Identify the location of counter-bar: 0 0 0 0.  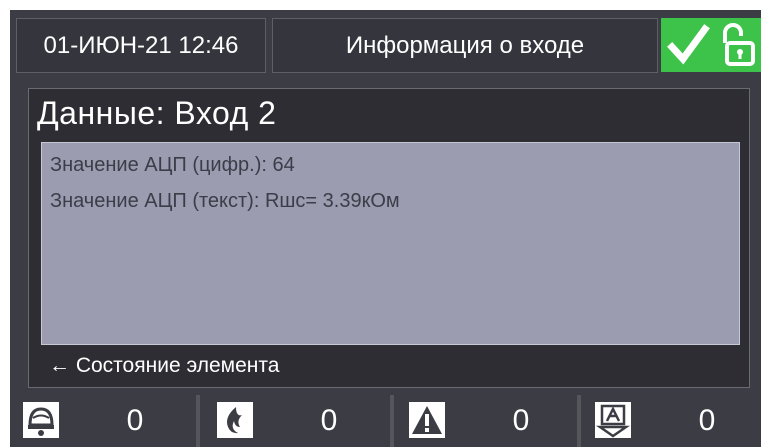
(385, 421).